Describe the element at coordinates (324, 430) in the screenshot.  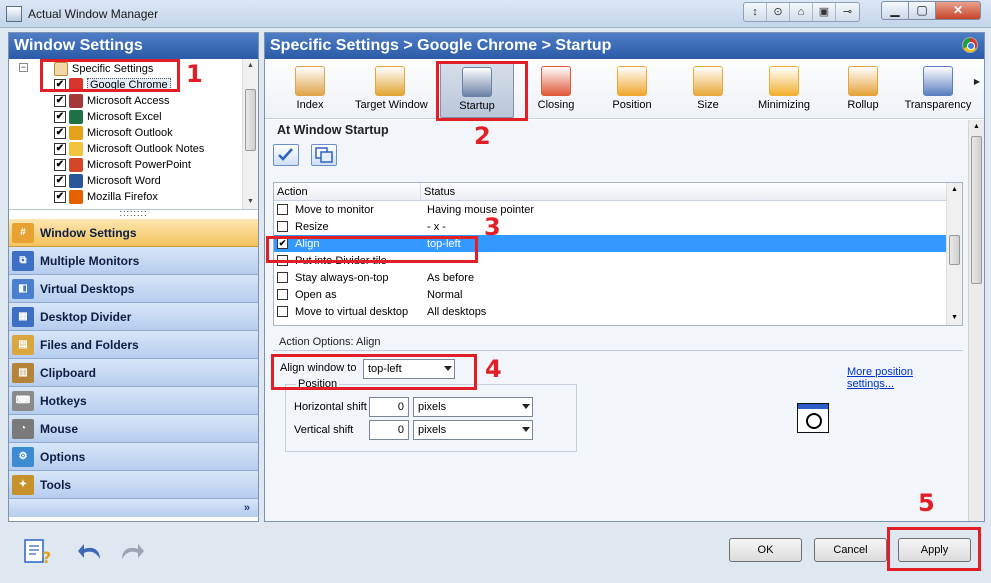
I see `vertical-shift-label: Vertical shift` at that location.